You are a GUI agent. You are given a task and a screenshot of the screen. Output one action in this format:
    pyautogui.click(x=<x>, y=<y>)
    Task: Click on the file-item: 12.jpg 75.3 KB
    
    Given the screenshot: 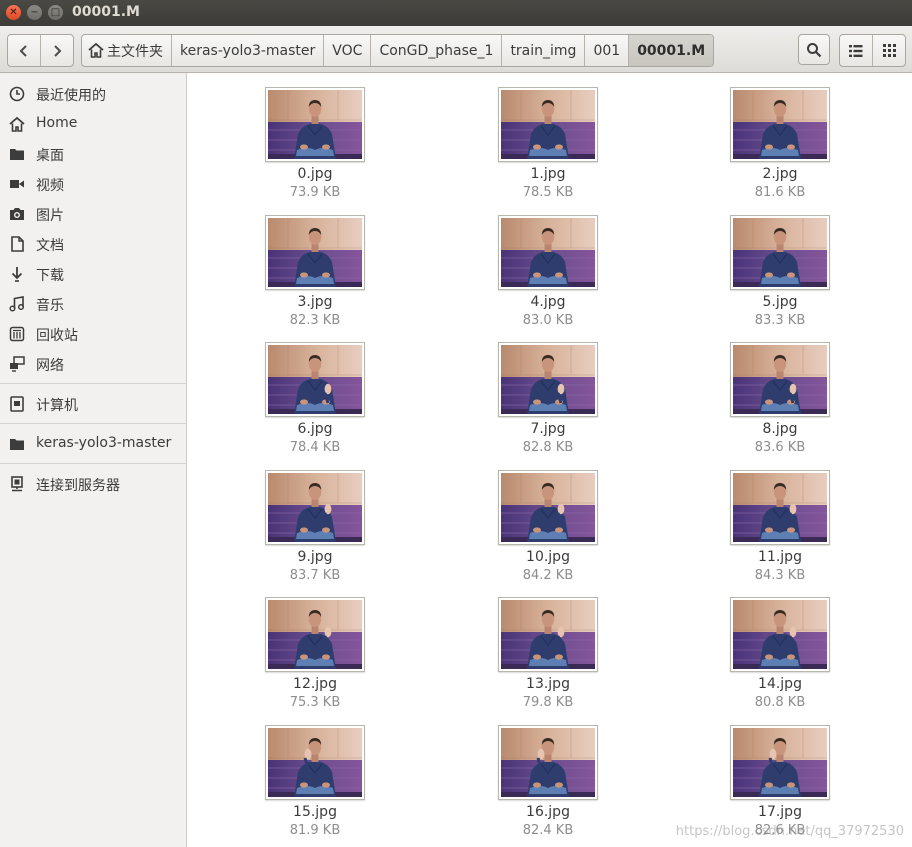 What is the action you would take?
    pyautogui.click(x=315, y=646)
    